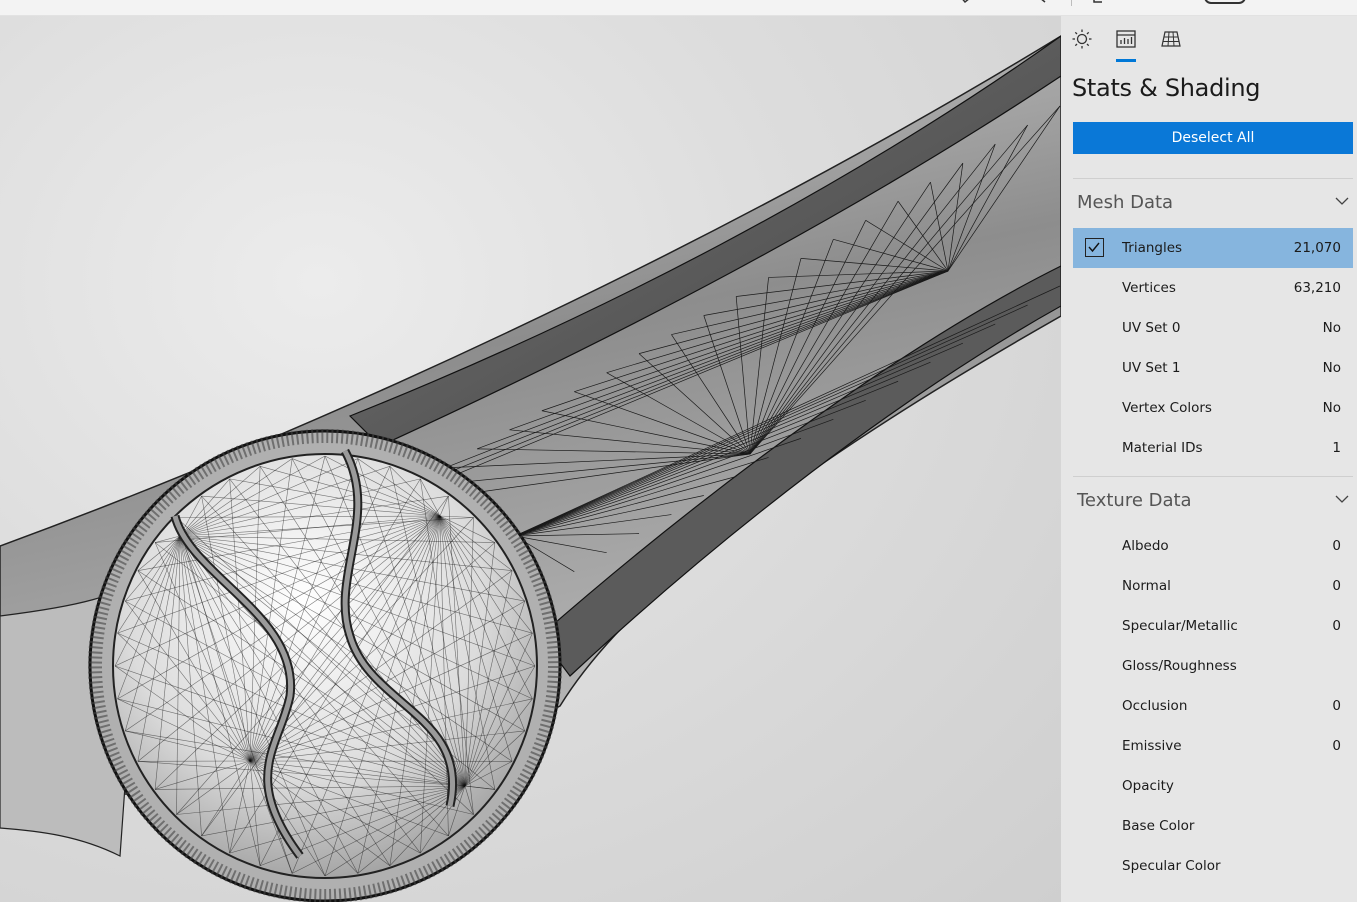 This screenshot has width=1357, height=902. Describe the element at coordinates (1152, 746) in the screenshot. I see `row-name: Emissive` at that location.